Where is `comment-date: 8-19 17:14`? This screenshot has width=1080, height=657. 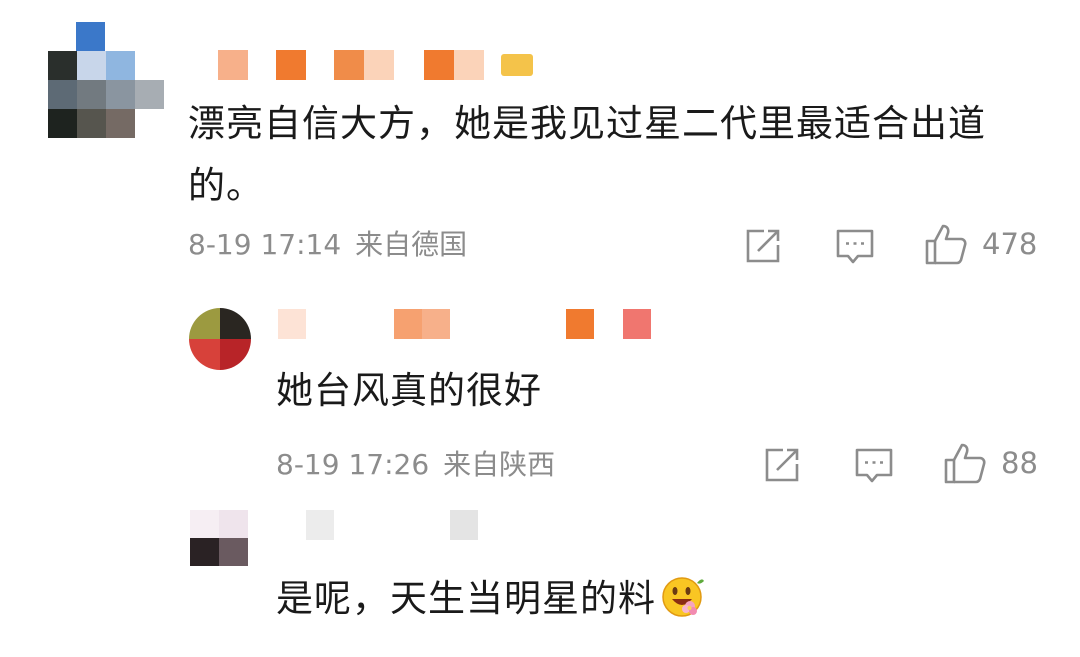 comment-date: 8-19 17:14 is located at coordinates (265, 244).